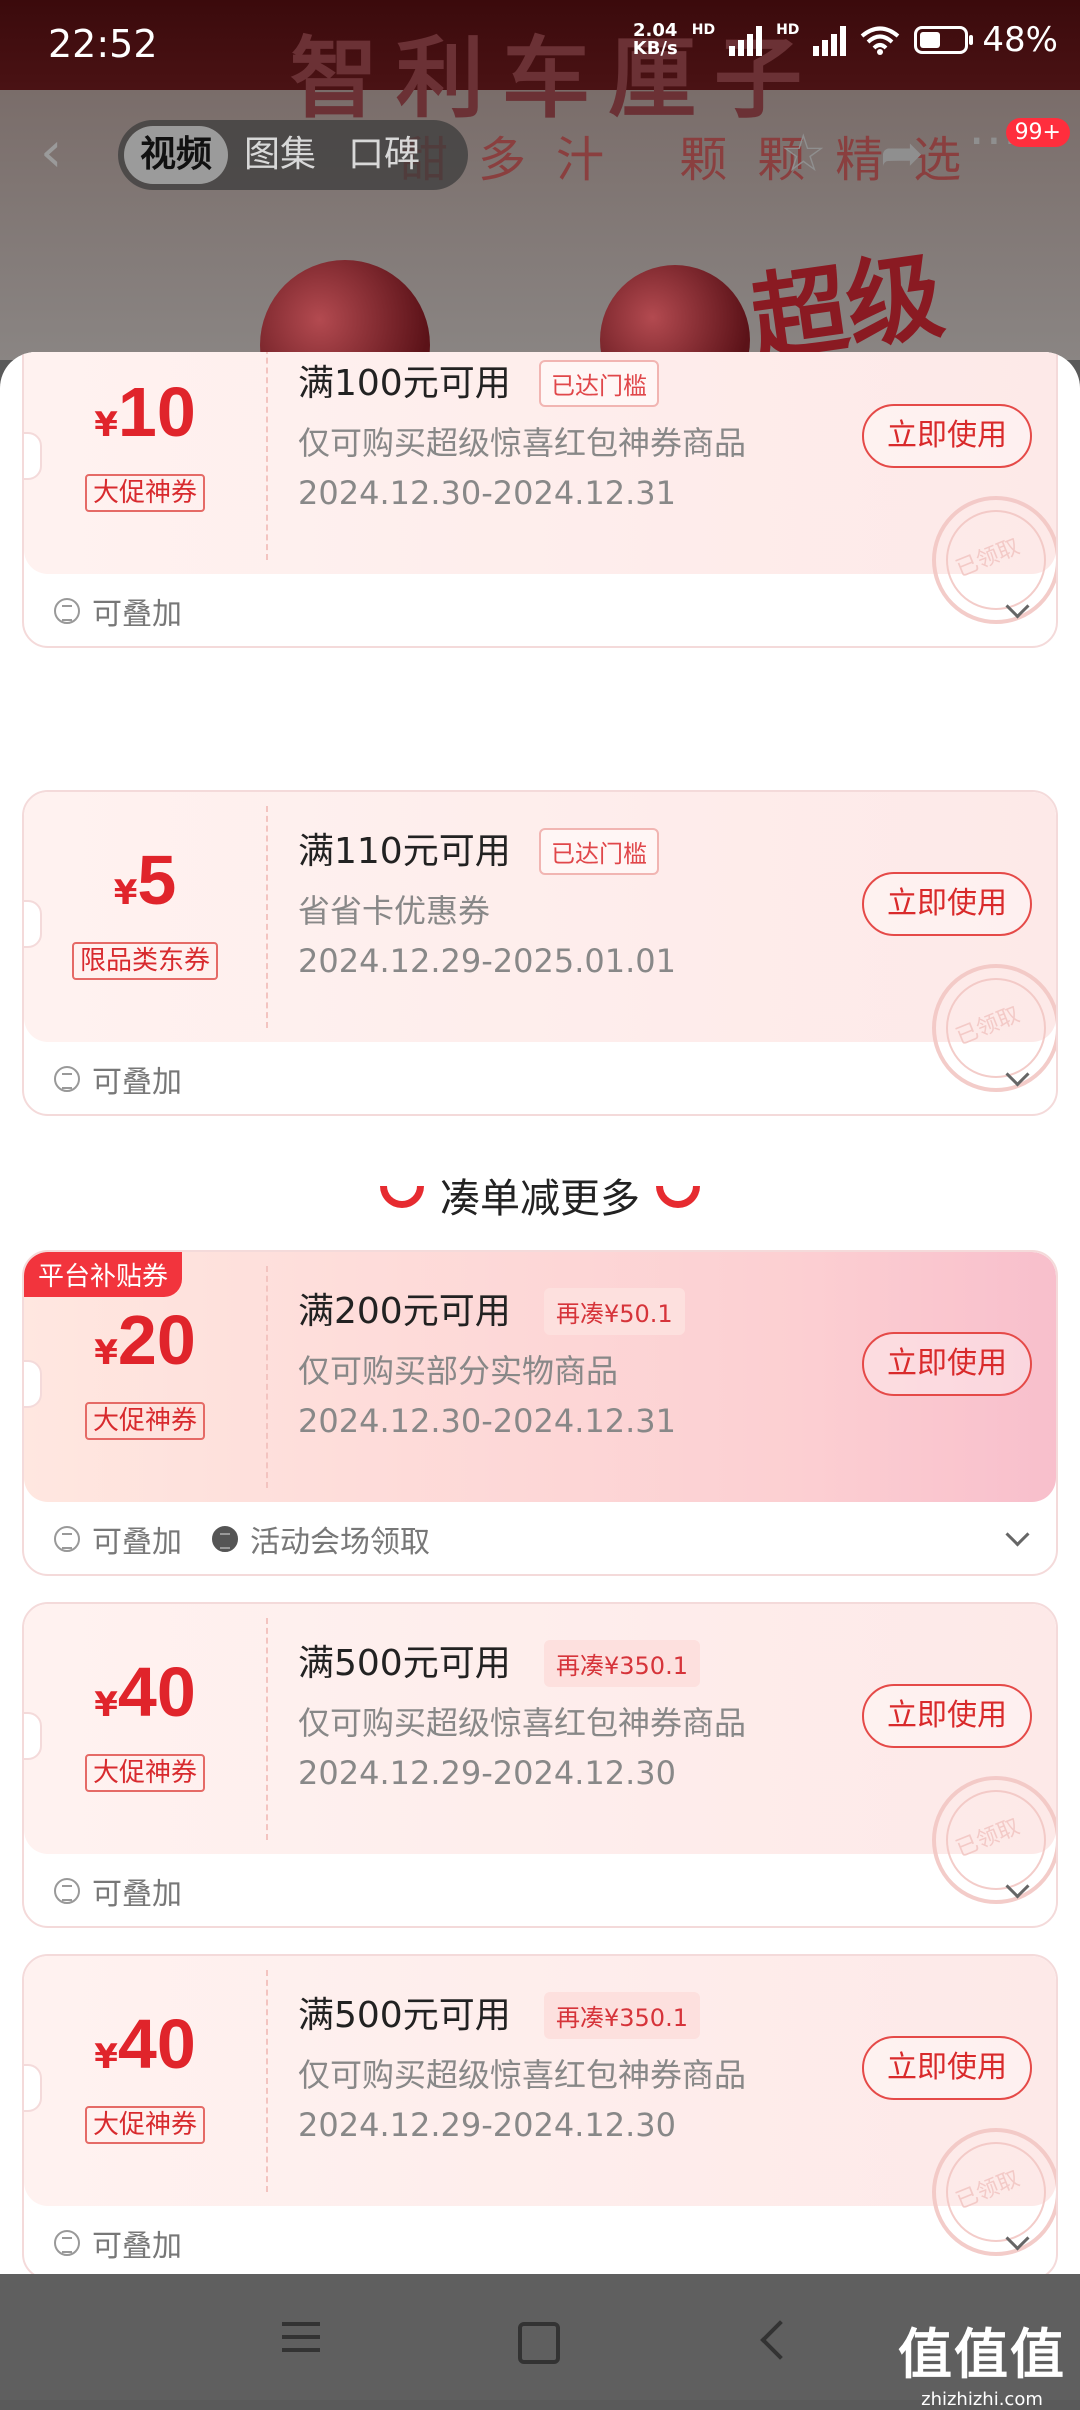 This screenshot has height=2410, width=1080. I want to click on coupon-condition: 满110元可用, so click(404, 851).